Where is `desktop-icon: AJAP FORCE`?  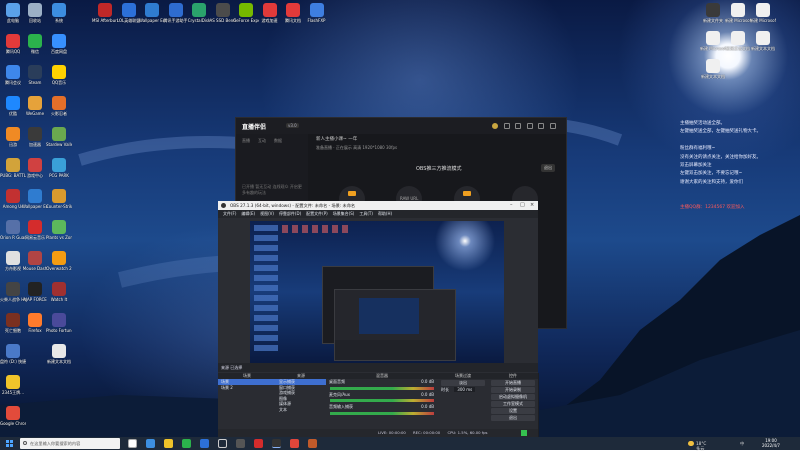
desktop-icon: AJAP FORCE is located at coordinates (35, 292).